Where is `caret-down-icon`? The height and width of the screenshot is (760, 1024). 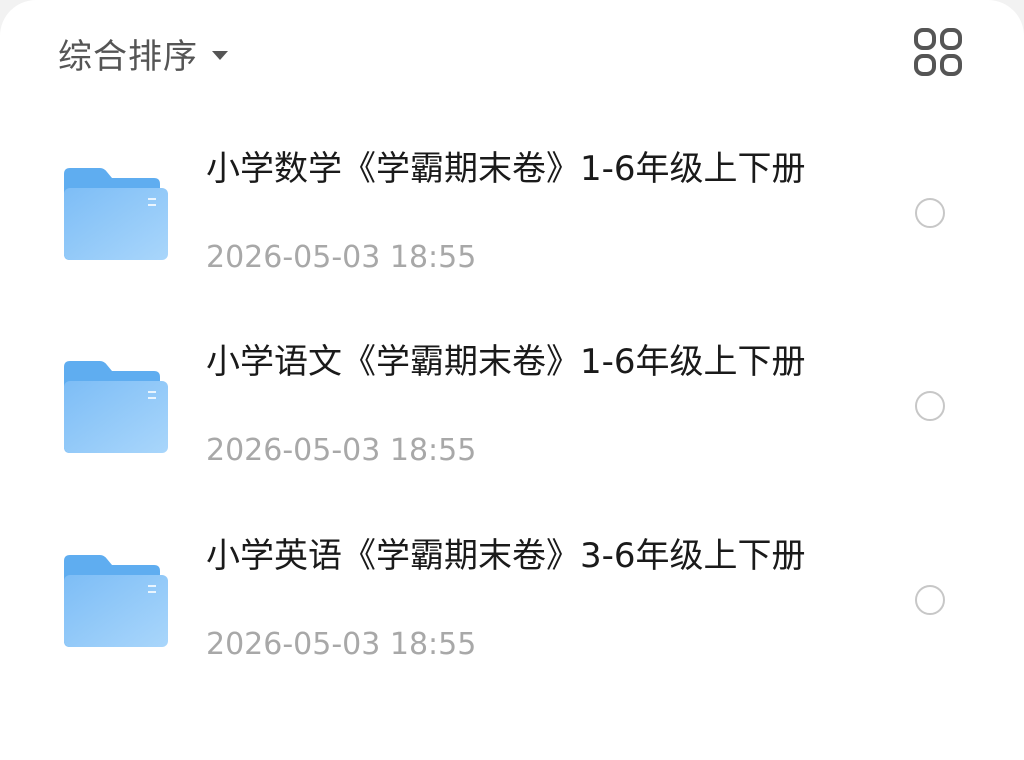 caret-down-icon is located at coordinates (220, 55).